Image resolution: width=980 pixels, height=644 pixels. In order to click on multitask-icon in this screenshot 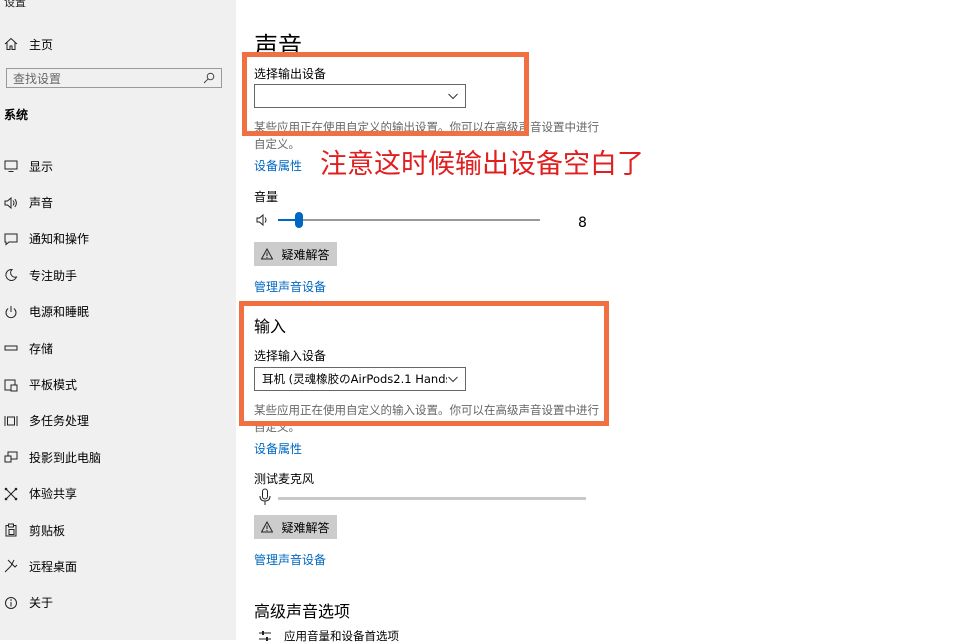, I will do `click(11, 420)`.